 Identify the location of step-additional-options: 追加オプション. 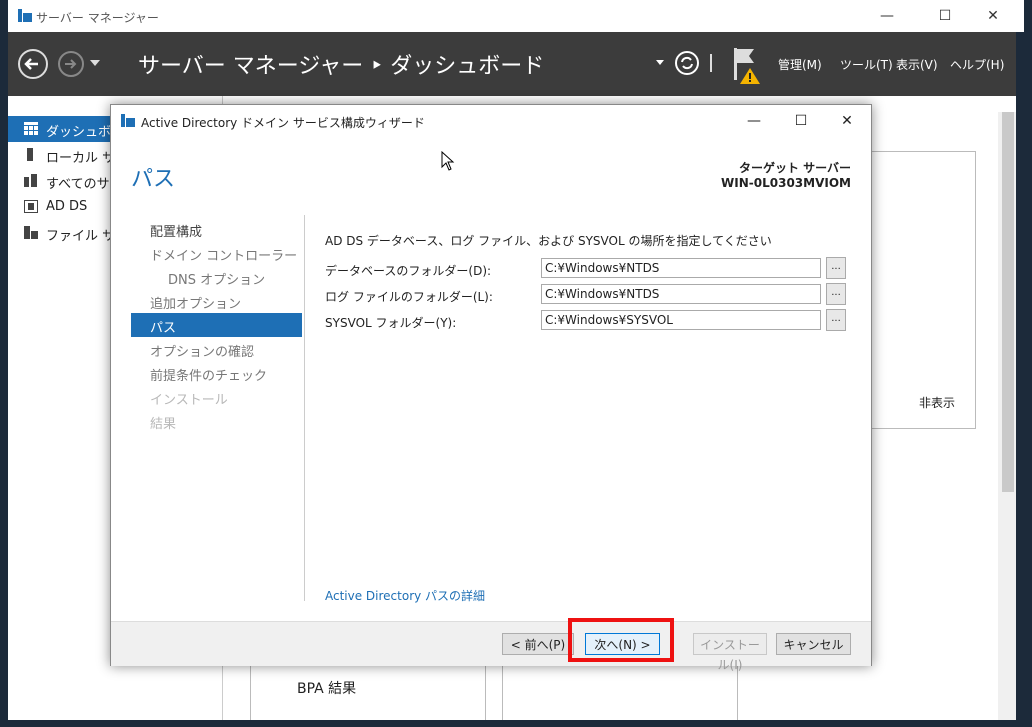
(216, 301).